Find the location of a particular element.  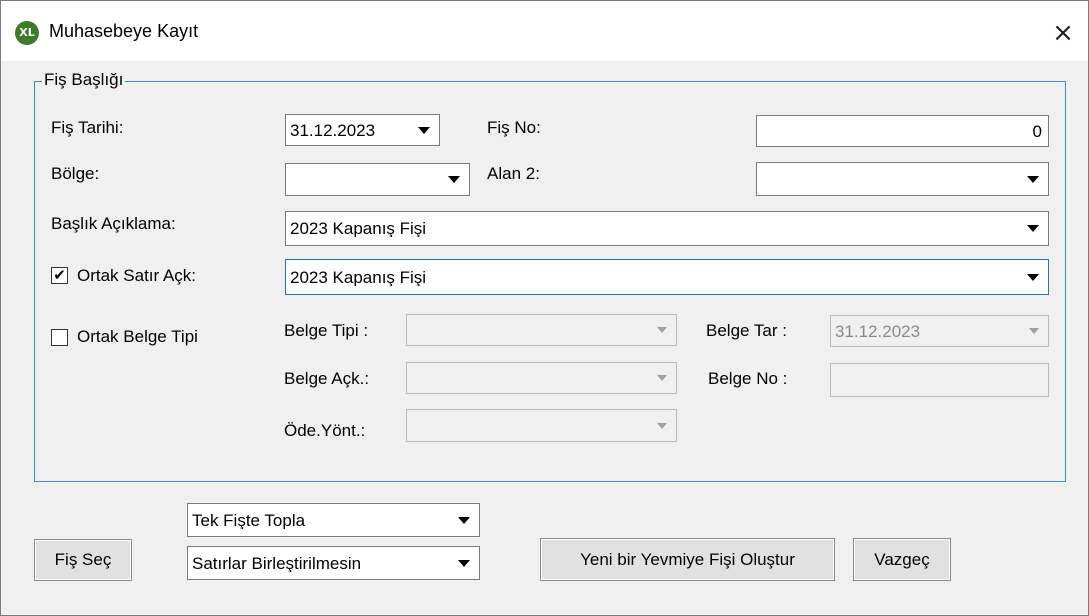

ortak-belge-tipi-label: Ortak Belge Tipi is located at coordinates (137, 337).